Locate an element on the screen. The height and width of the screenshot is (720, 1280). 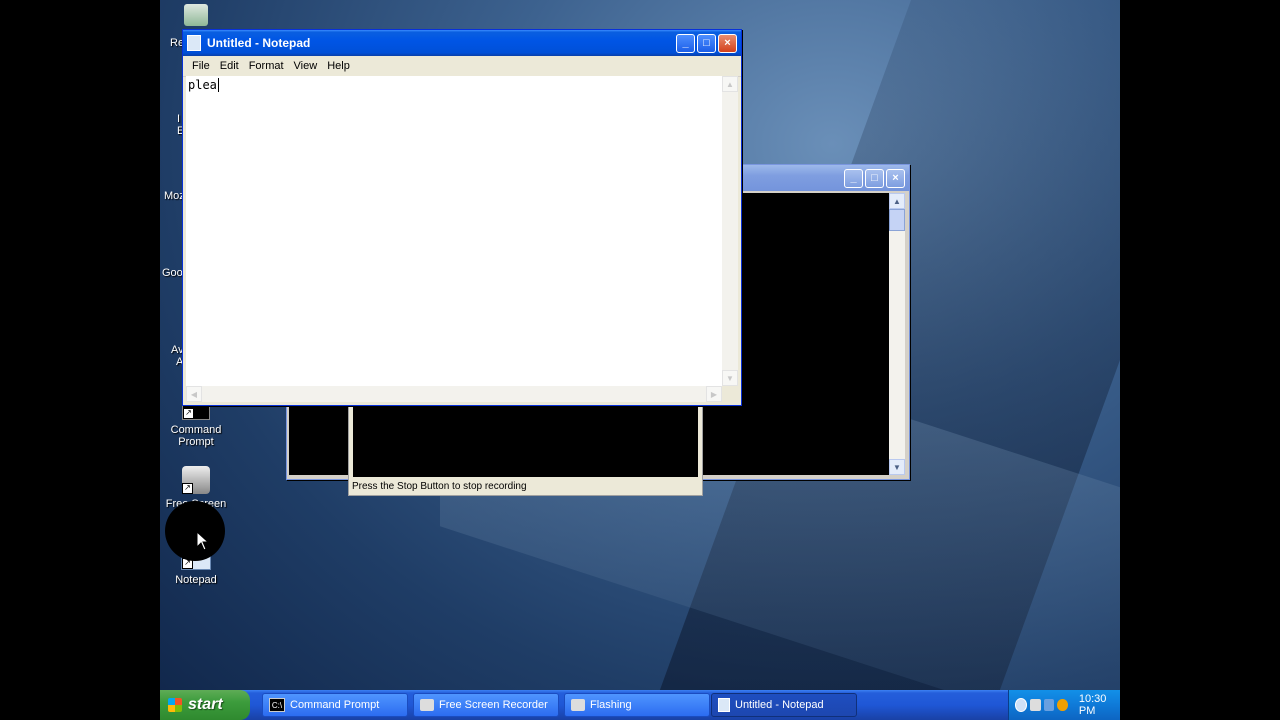
desktop-label-partial: I is located at coordinates (179, 119).